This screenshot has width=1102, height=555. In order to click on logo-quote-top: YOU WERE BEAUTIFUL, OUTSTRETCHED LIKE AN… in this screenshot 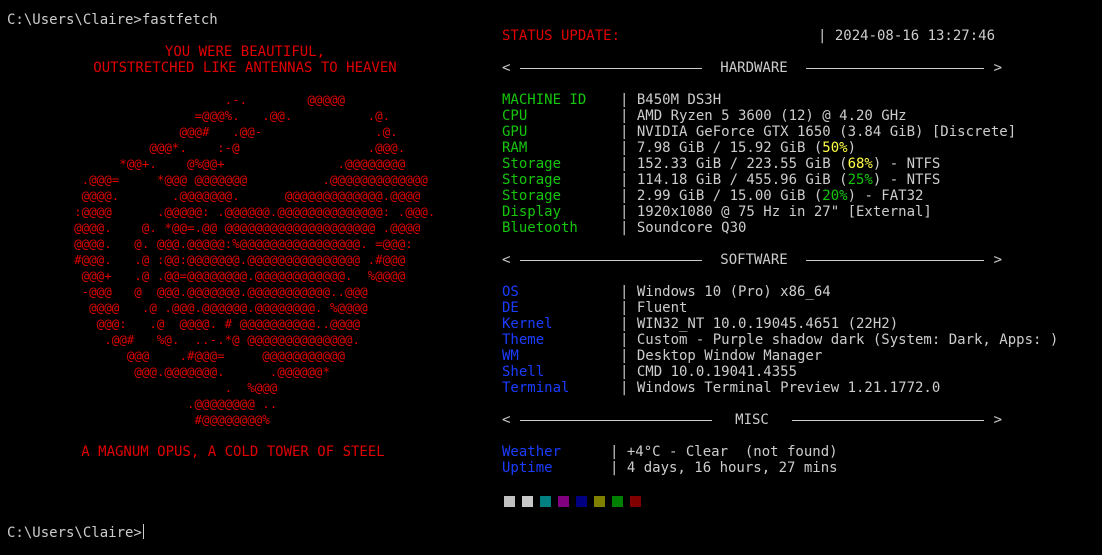, I will do `click(245, 60)`.